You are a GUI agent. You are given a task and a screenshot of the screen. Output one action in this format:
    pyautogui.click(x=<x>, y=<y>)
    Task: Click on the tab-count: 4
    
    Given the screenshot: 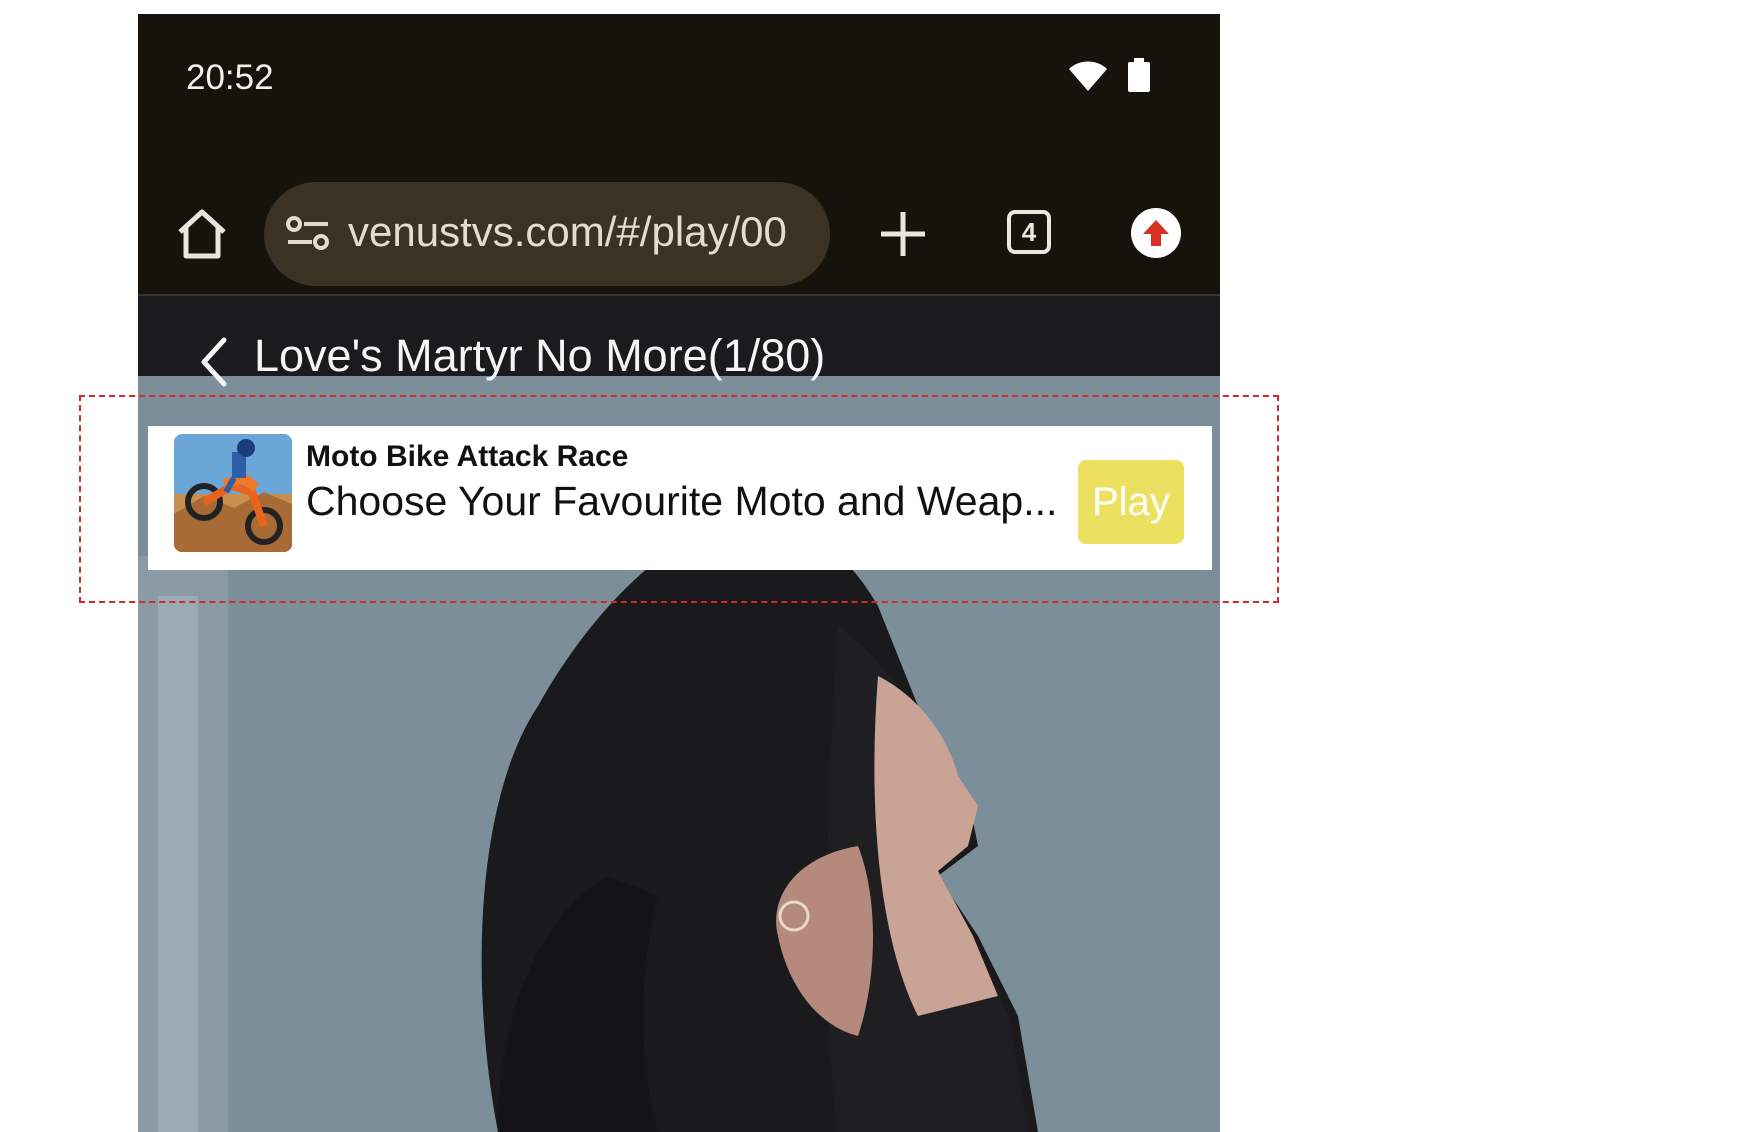 What is the action you would take?
    pyautogui.click(x=1029, y=232)
    